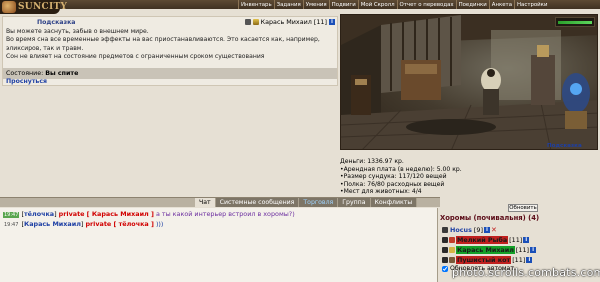 This screenshot has width=600, height=282. Describe the element at coordinates (256, 4) in the screenshot. I see `menu-inventory: Инвентарь` at that location.